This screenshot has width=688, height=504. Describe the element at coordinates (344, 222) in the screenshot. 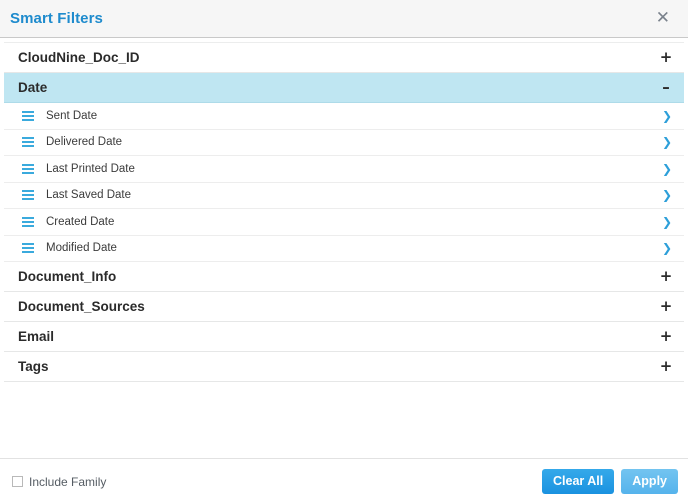

I see `filter-item-created-date: Created Date ❯` at that location.